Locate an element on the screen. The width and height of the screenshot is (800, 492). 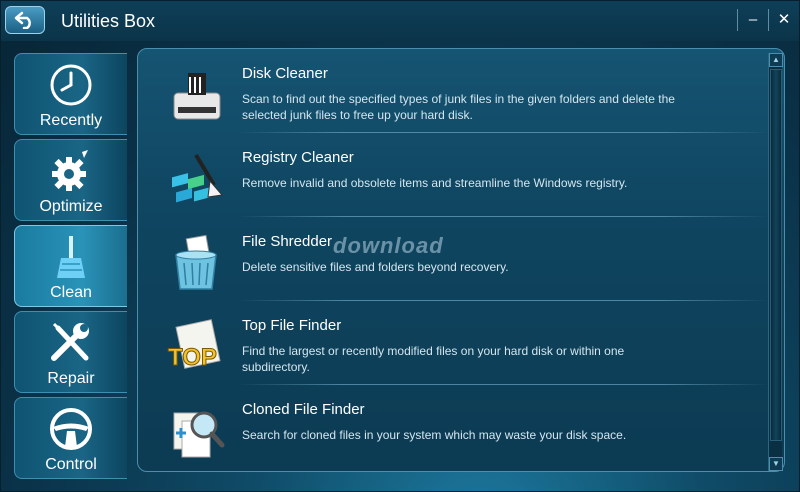
svg-text: TOP is located at coordinates (192, 357).